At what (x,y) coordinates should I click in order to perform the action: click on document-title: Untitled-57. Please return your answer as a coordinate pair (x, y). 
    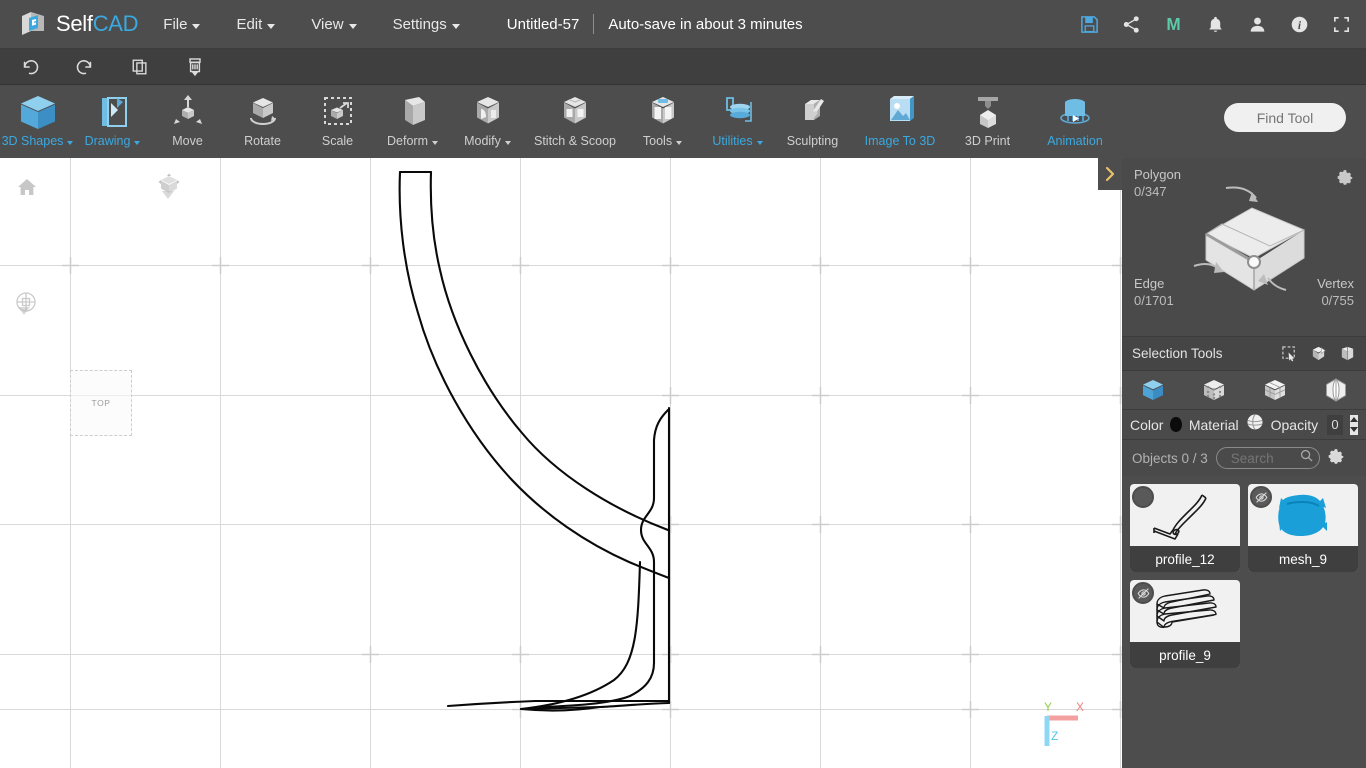
    Looking at the image, I should click on (543, 24).